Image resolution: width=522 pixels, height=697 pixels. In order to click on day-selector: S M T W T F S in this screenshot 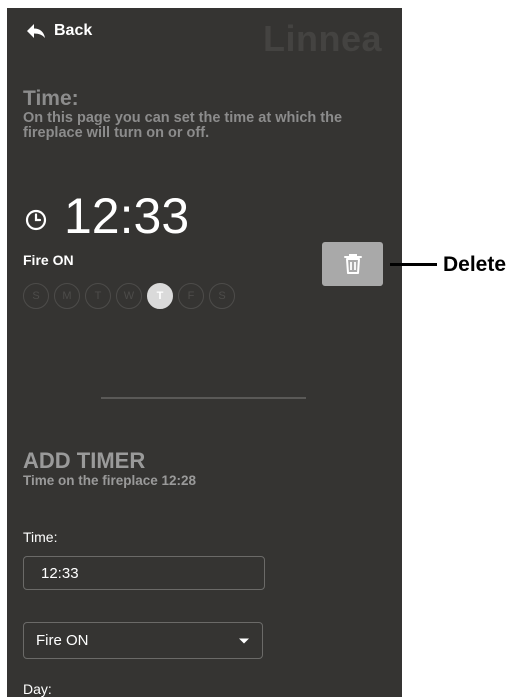, I will do `click(131, 296)`.